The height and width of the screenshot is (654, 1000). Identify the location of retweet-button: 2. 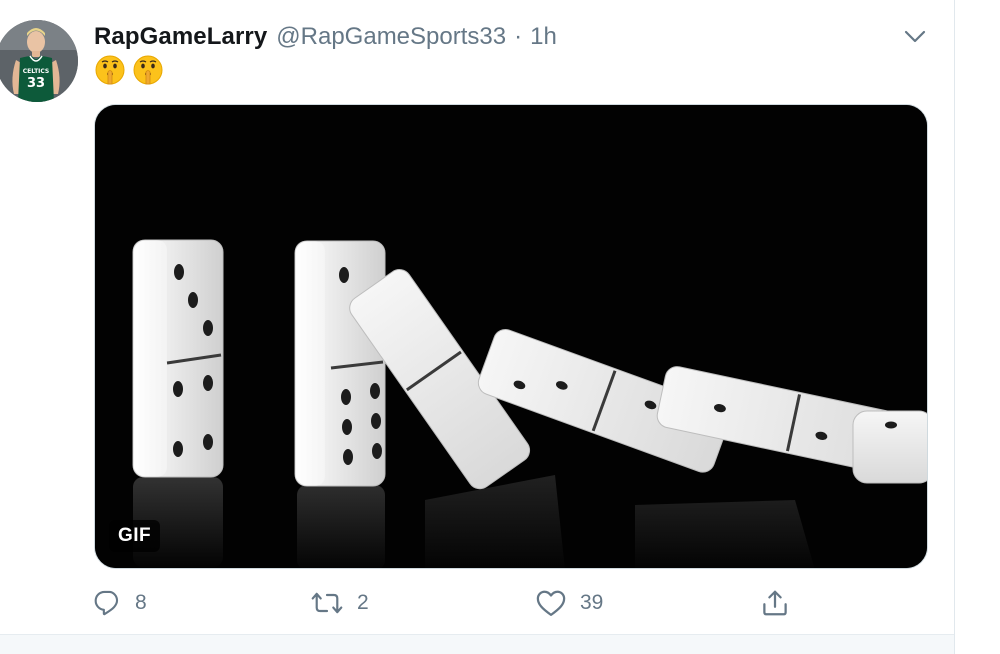
(340, 603).